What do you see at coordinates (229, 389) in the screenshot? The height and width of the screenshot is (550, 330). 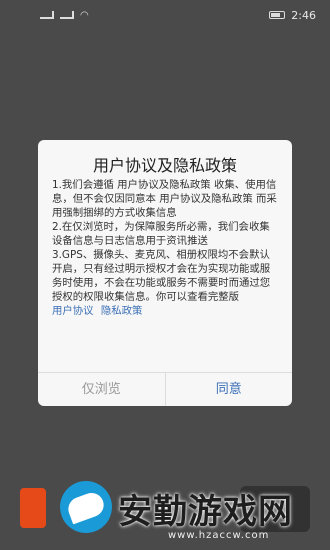 I see `agree-button: 同意` at bounding box center [229, 389].